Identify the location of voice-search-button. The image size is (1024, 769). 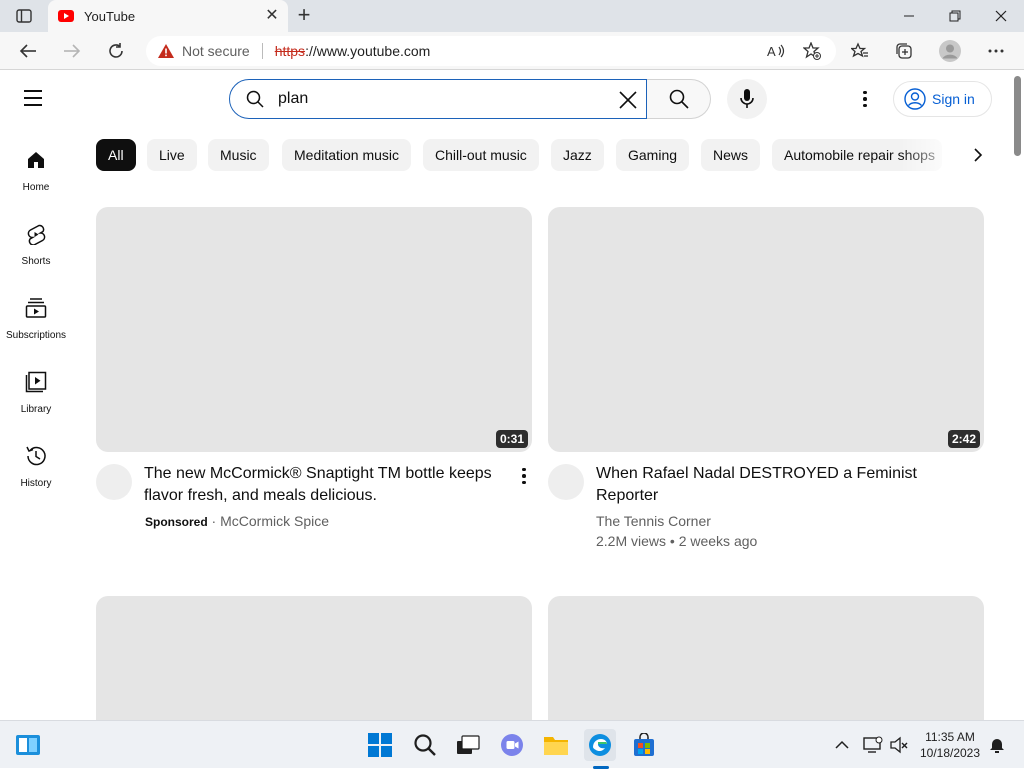
(747, 99).